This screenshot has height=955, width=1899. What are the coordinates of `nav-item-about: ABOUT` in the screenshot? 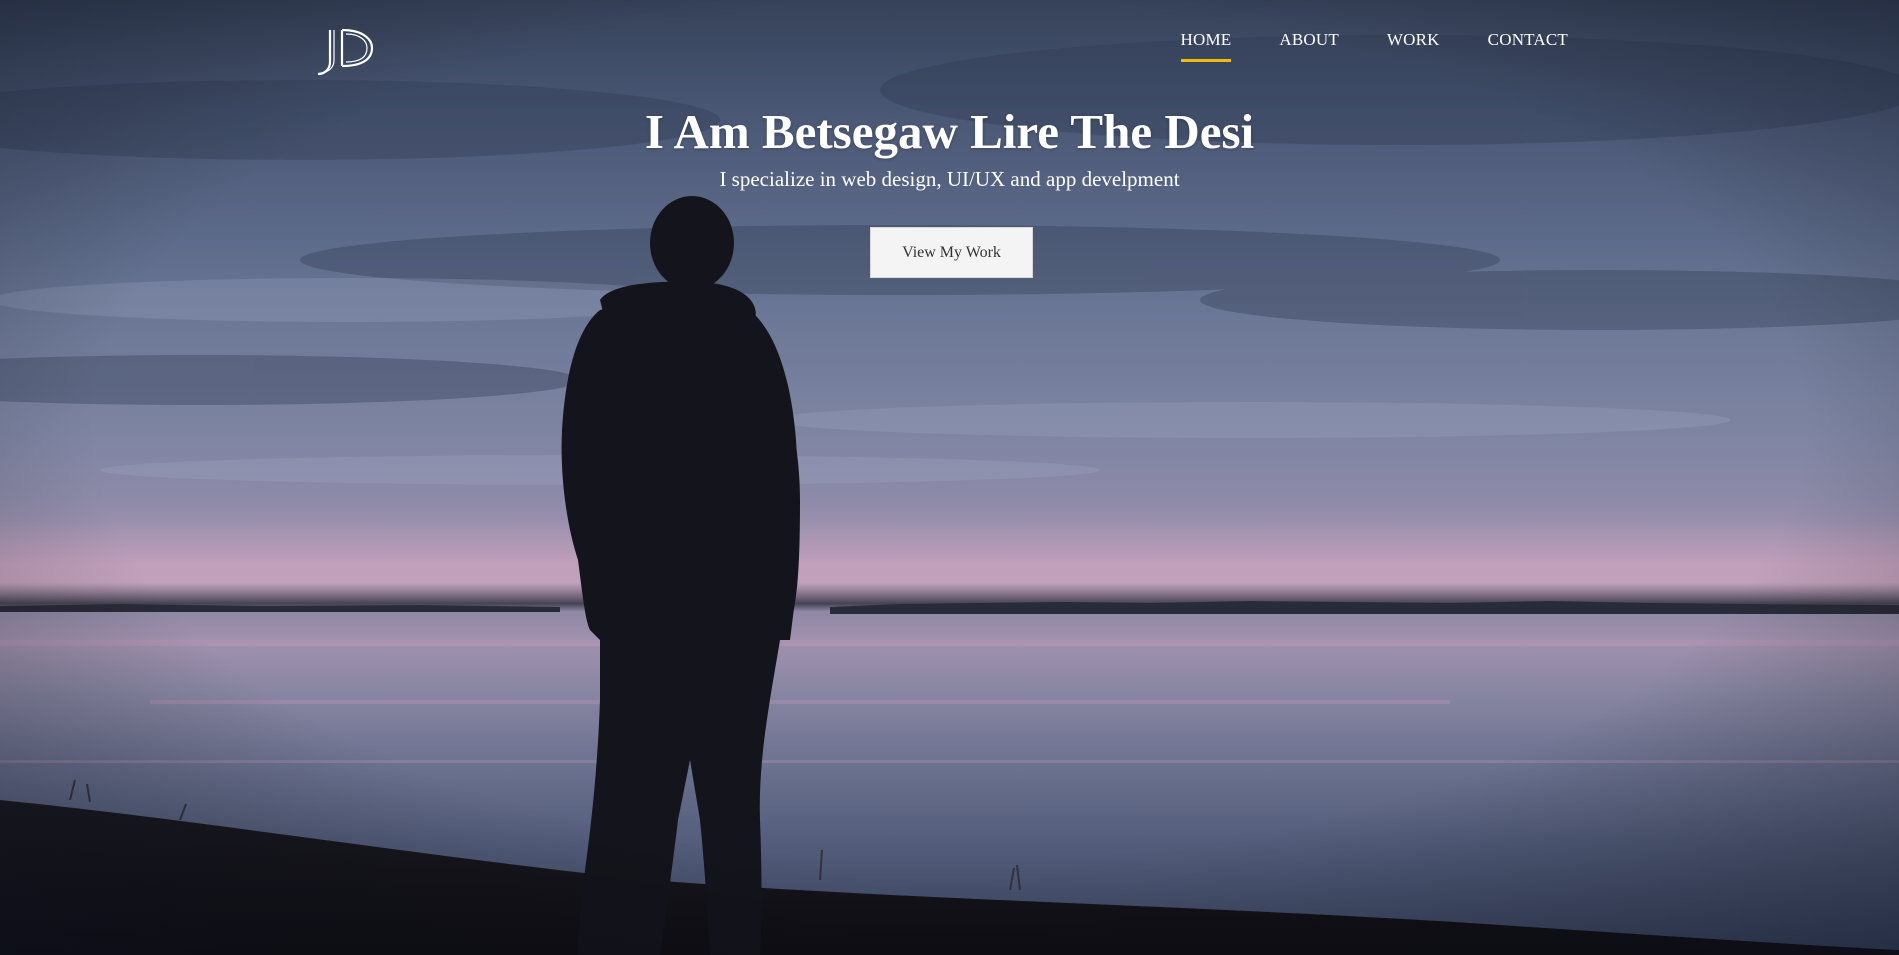 It's located at (1309, 46).